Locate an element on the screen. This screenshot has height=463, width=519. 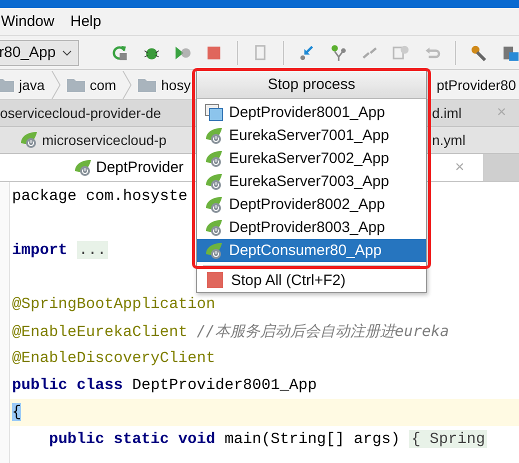
code-annotation: @EnableDiscoveryClient is located at coordinates (114, 358).